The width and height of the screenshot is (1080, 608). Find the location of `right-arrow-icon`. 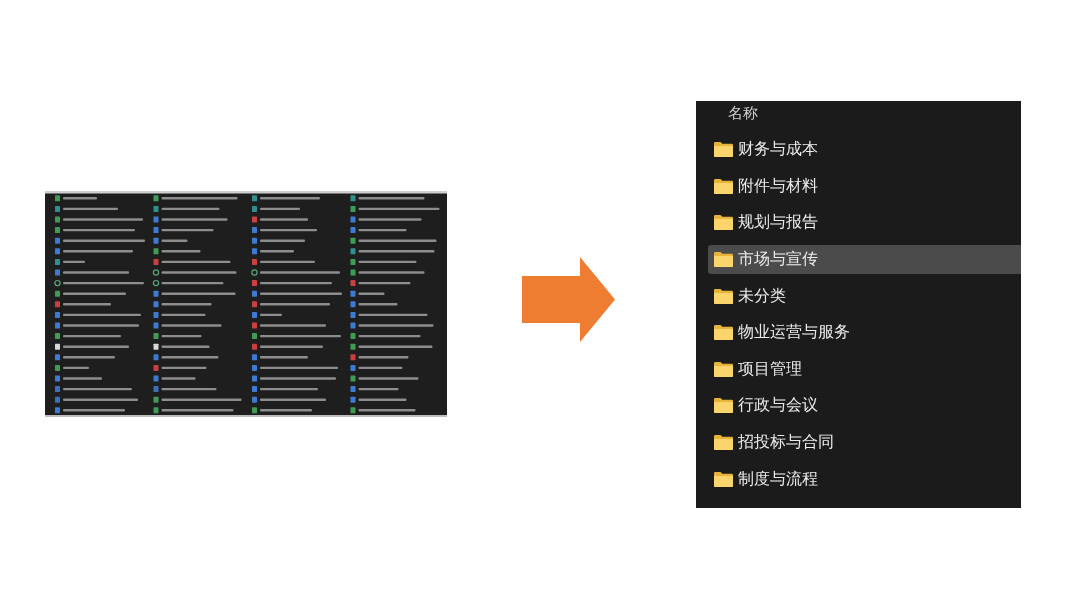

right-arrow-icon is located at coordinates (568, 299).